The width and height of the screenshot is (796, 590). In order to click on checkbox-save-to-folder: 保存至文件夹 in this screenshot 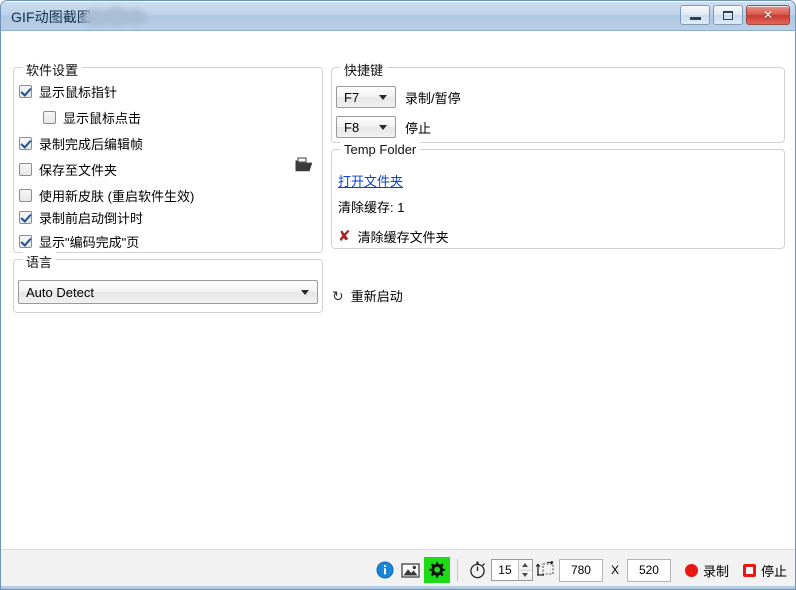, I will do `click(68, 169)`.